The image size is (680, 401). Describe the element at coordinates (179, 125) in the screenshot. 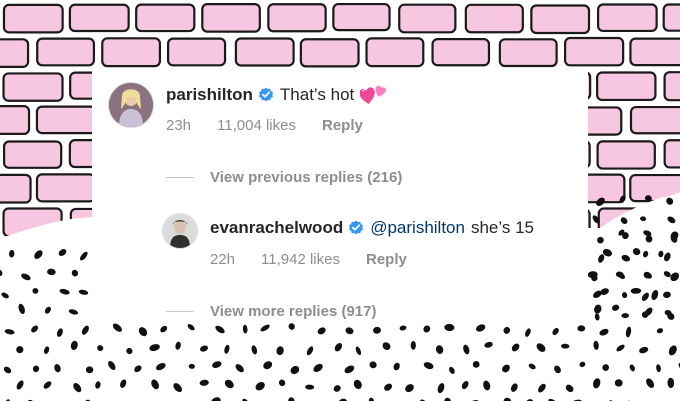

I see `comment-time: 23h` at that location.